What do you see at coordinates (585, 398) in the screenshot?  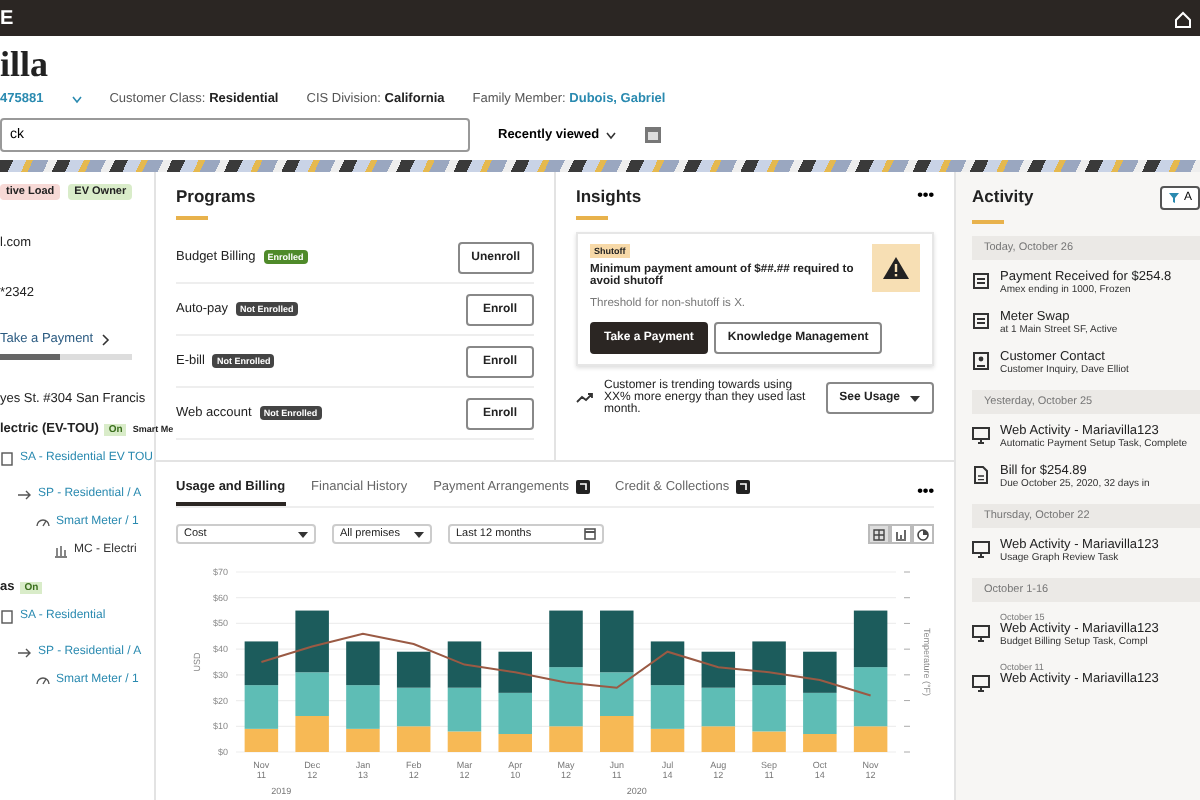 I see `trend-up-icon` at bounding box center [585, 398].